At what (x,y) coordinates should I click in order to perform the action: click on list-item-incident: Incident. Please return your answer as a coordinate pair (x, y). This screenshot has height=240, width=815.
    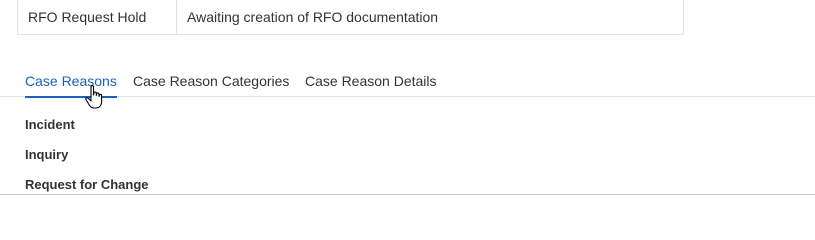
    Looking at the image, I should click on (50, 124).